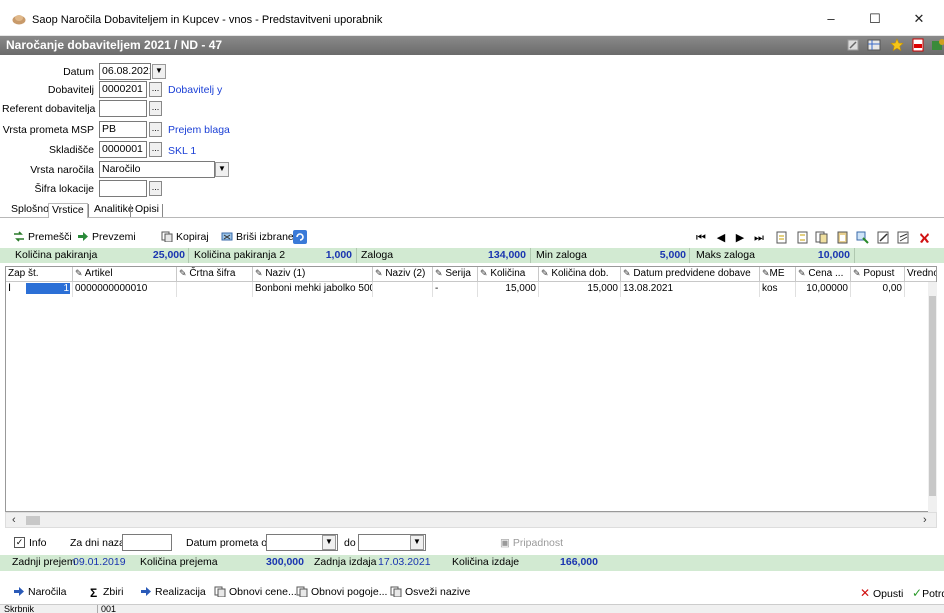 The image size is (944, 613). Describe the element at coordinates (300, 237) in the screenshot. I see `refresh-icon` at that location.